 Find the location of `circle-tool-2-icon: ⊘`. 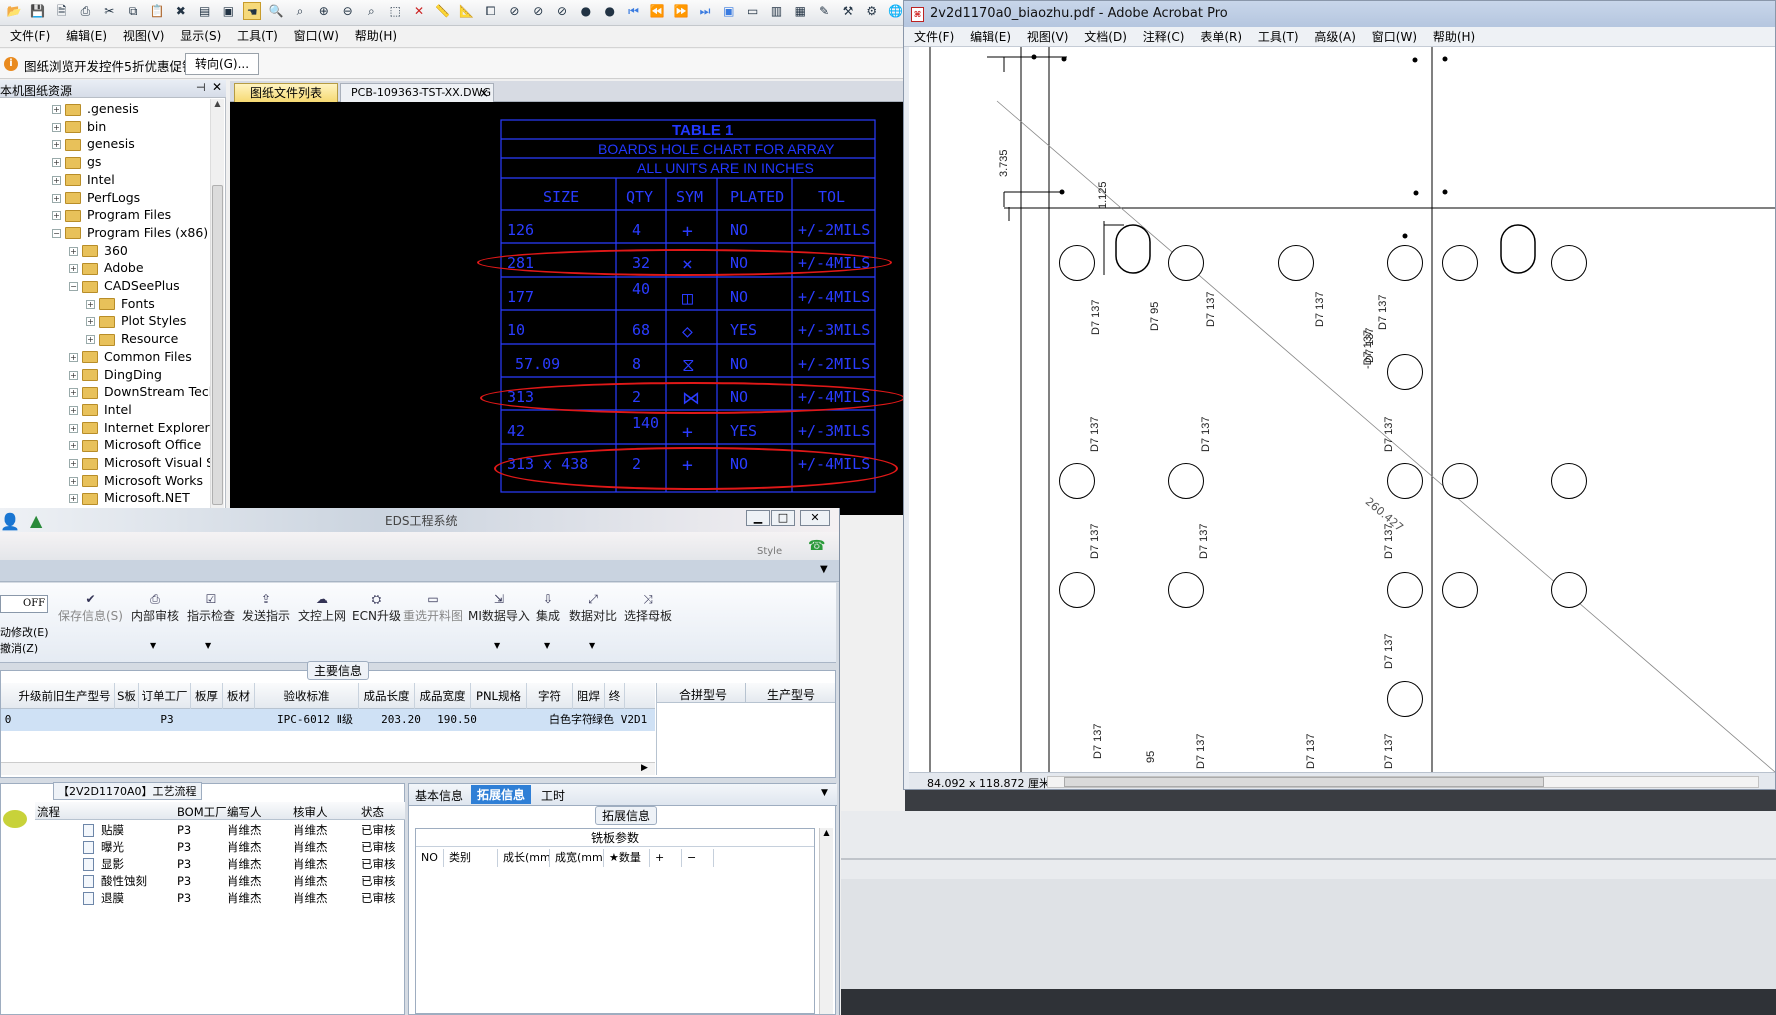

circle-tool-2-icon: ⊘ is located at coordinates (538, 11).